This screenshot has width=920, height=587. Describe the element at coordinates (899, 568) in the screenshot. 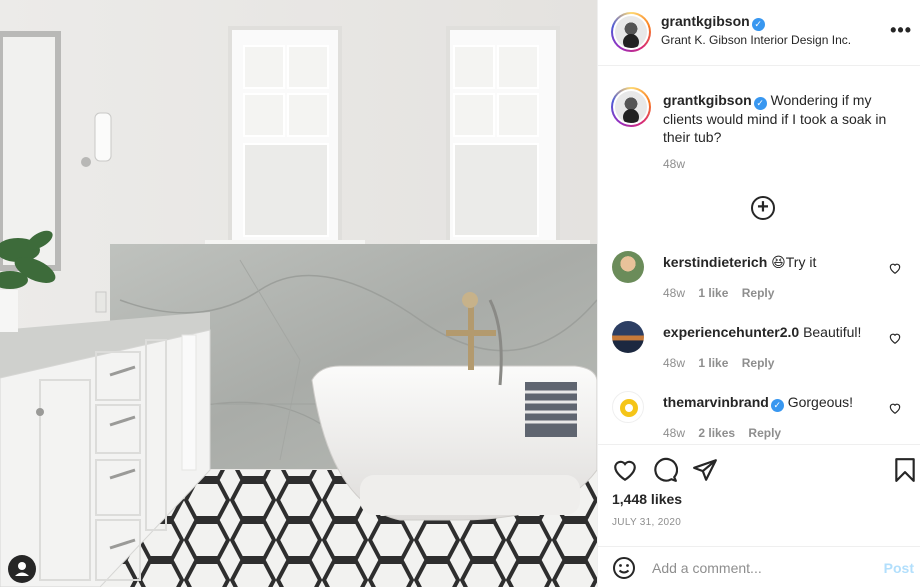

I see `post-comment-button: Post` at that location.